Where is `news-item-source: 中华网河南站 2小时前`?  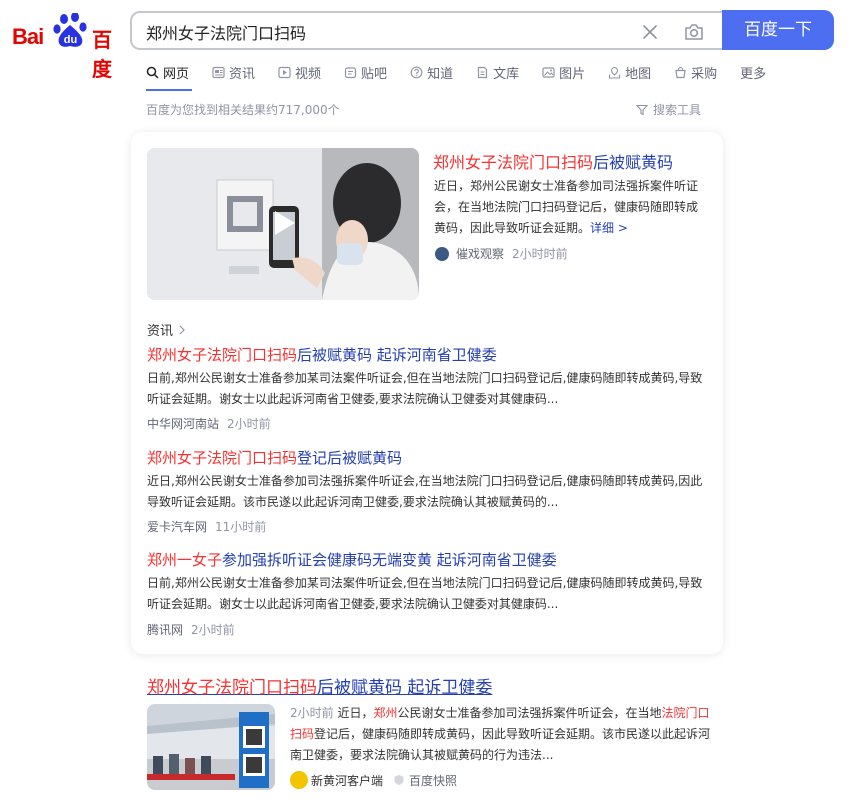
news-item-source: 中华网河南站 2小时前 is located at coordinates (209, 423).